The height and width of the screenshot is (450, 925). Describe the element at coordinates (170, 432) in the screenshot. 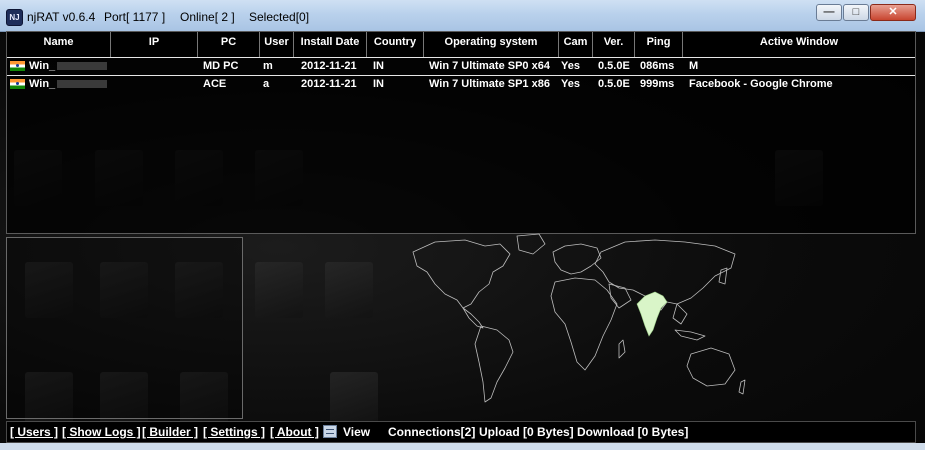

I see `builder-button: [ Builder ]` at that location.